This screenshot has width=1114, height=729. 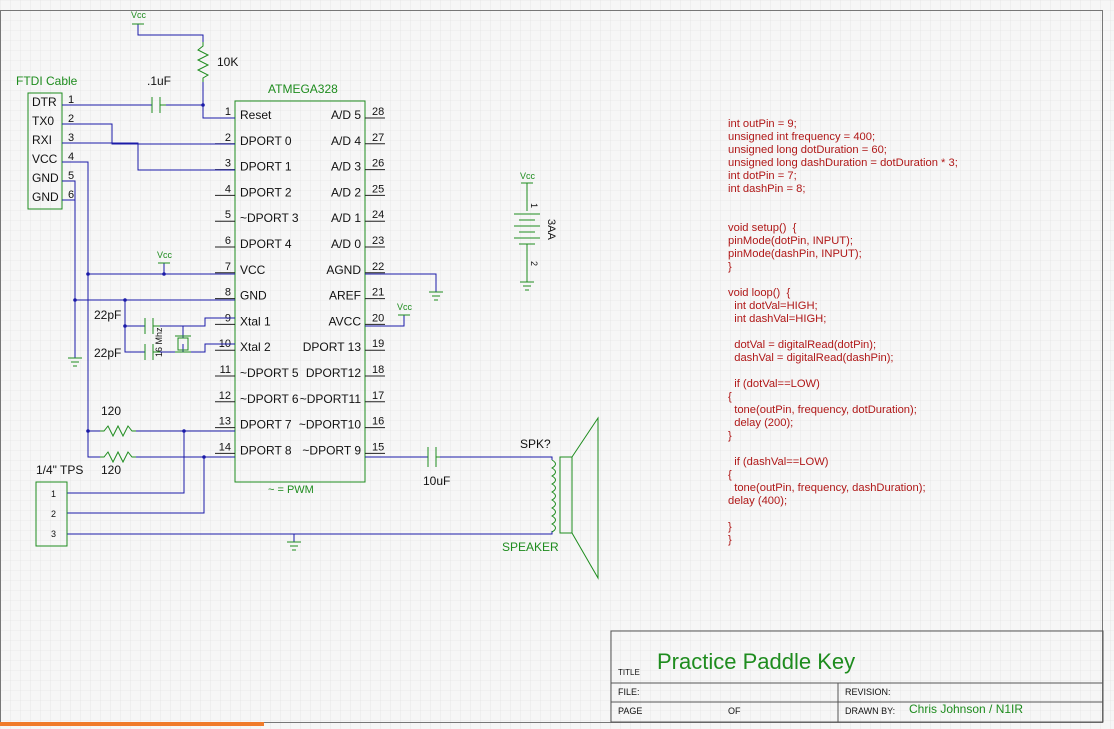 I want to click on jack-pin-3: 3, so click(x=53, y=534).